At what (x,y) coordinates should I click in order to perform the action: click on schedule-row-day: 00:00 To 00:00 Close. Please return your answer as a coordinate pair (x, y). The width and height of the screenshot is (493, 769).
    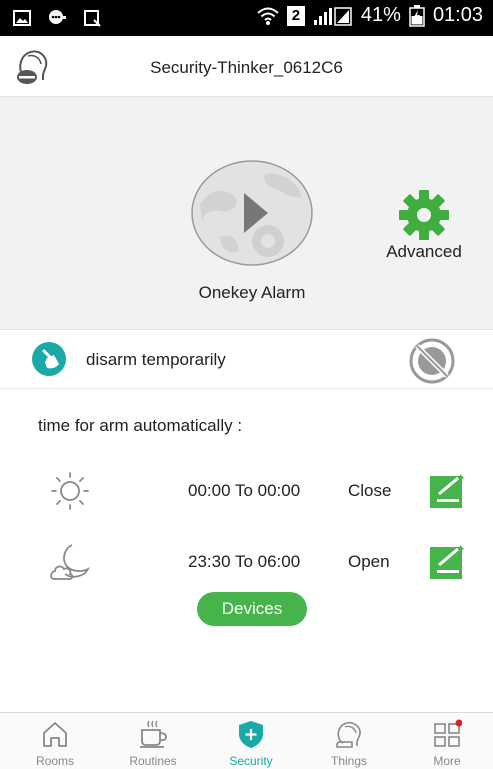
    Looking at the image, I should click on (246, 491).